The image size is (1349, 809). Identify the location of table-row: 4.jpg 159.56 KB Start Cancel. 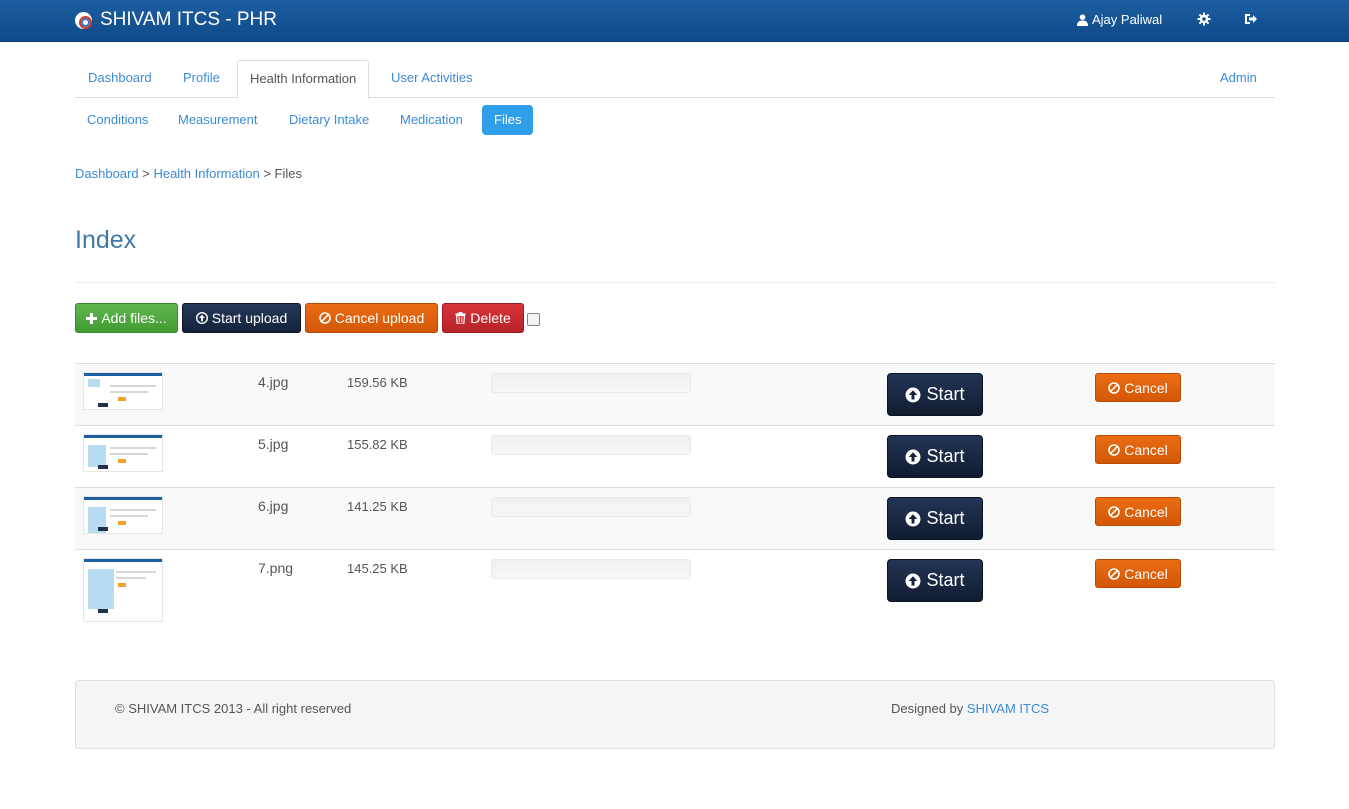
(675, 394).